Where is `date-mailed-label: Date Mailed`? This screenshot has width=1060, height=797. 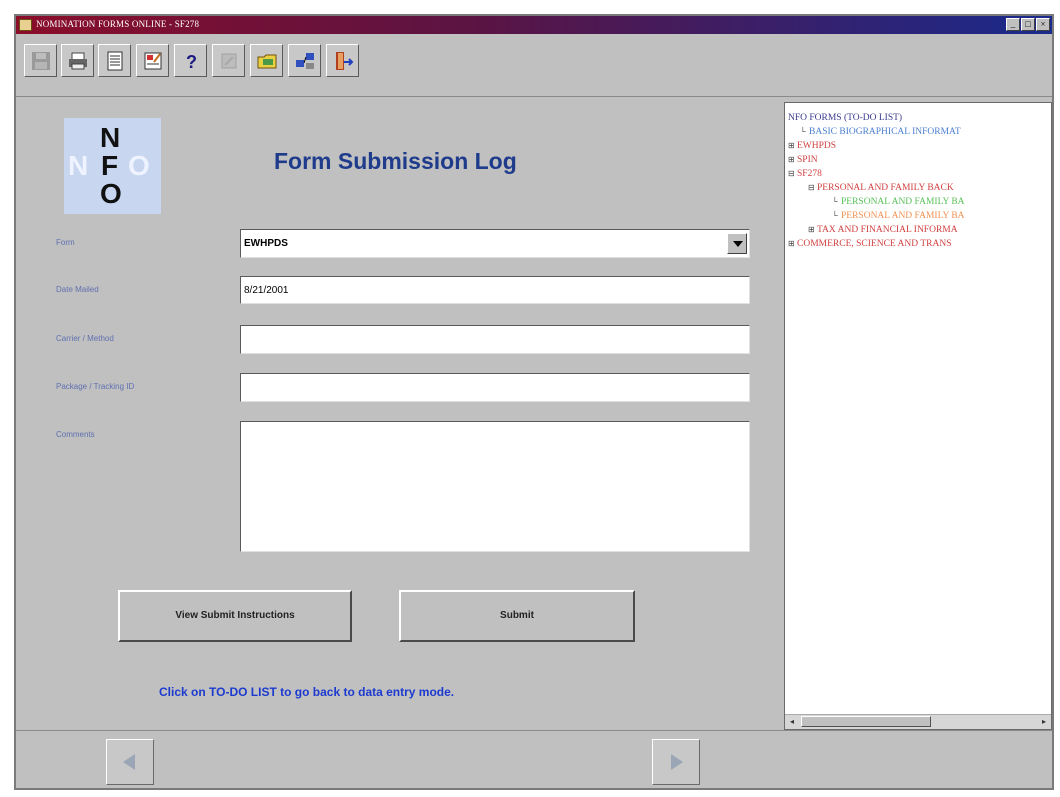 date-mailed-label: Date Mailed is located at coordinates (77, 289).